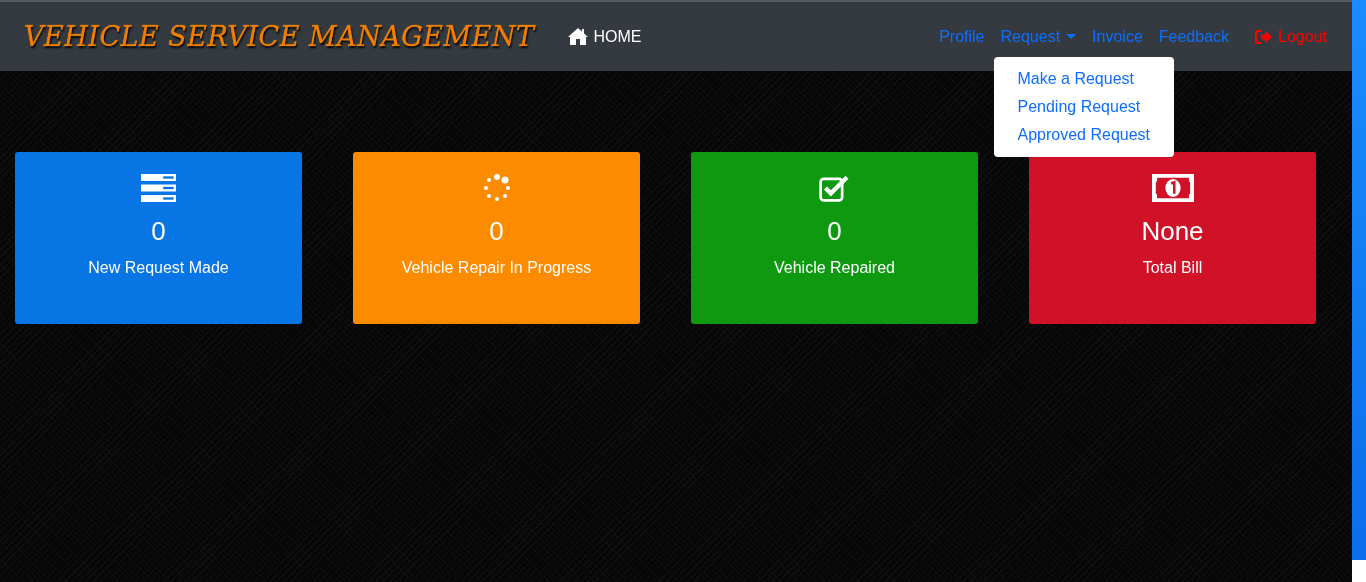  What do you see at coordinates (962, 36) in the screenshot?
I see `nav-link: Profile` at bounding box center [962, 36].